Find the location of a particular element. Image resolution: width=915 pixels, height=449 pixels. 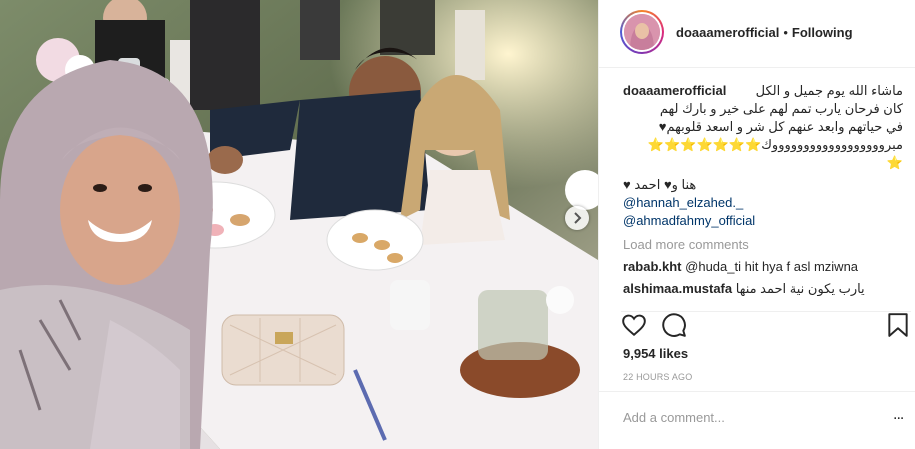

mention-link: @ahmadfahmy_official is located at coordinates (763, 221).